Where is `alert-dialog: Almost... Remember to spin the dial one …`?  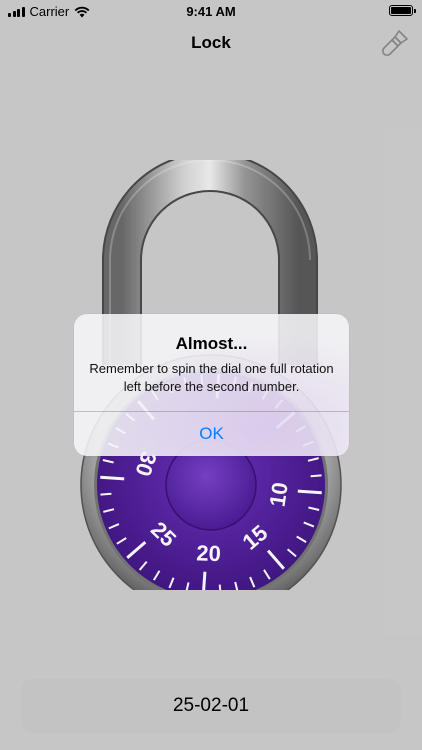
alert-dialog: Almost... Remember to spin the dial one … is located at coordinates (211, 385).